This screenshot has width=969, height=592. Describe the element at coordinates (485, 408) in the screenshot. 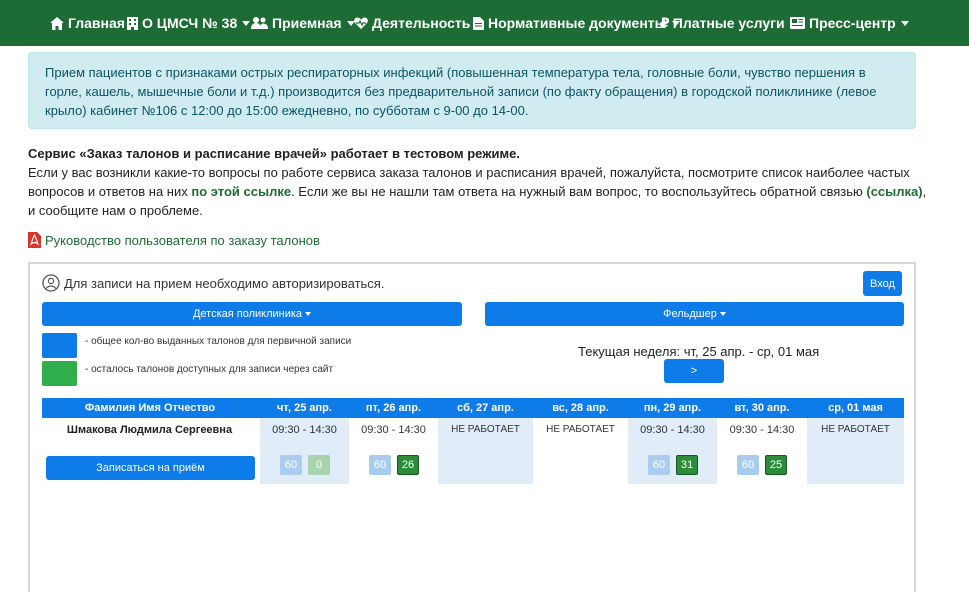

I see `header-day: сб, 27 апр.` at that location.